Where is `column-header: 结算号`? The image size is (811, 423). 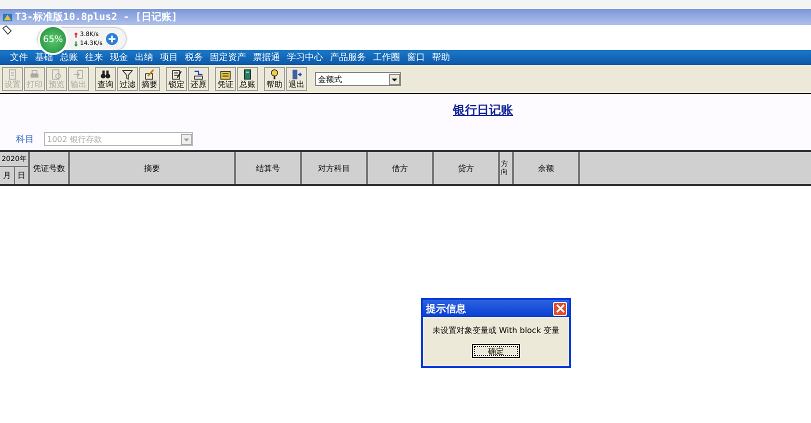 column-header: 结算号 is located at coordinates (269, 168).